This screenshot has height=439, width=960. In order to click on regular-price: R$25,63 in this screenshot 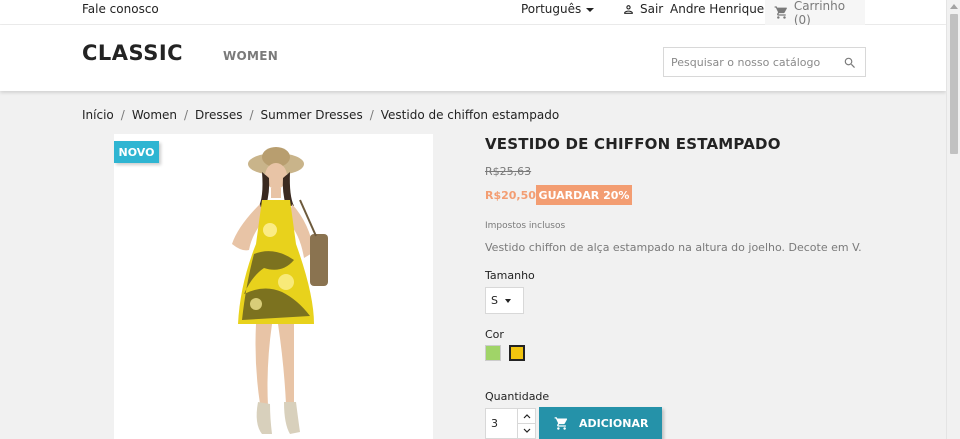, I will do `click(508, 171)`.